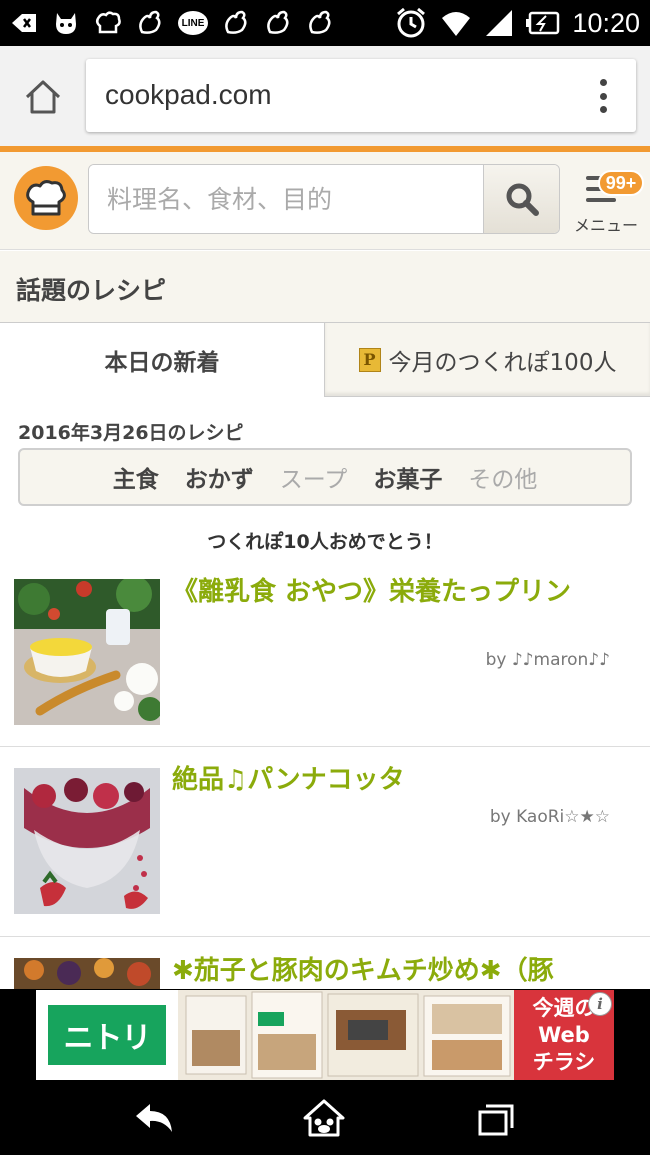  What do you see at coordinates (286, 199) in the screenshot?
I see `search-input` at bounding box center [286, 199].